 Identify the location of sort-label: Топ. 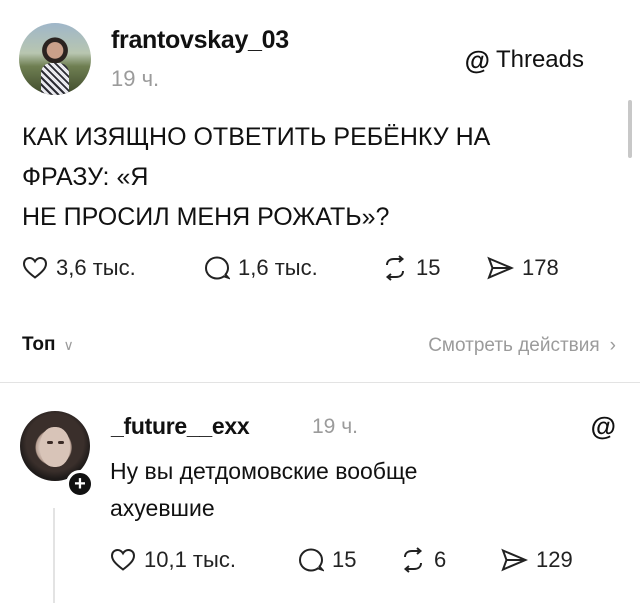
(39, 344).